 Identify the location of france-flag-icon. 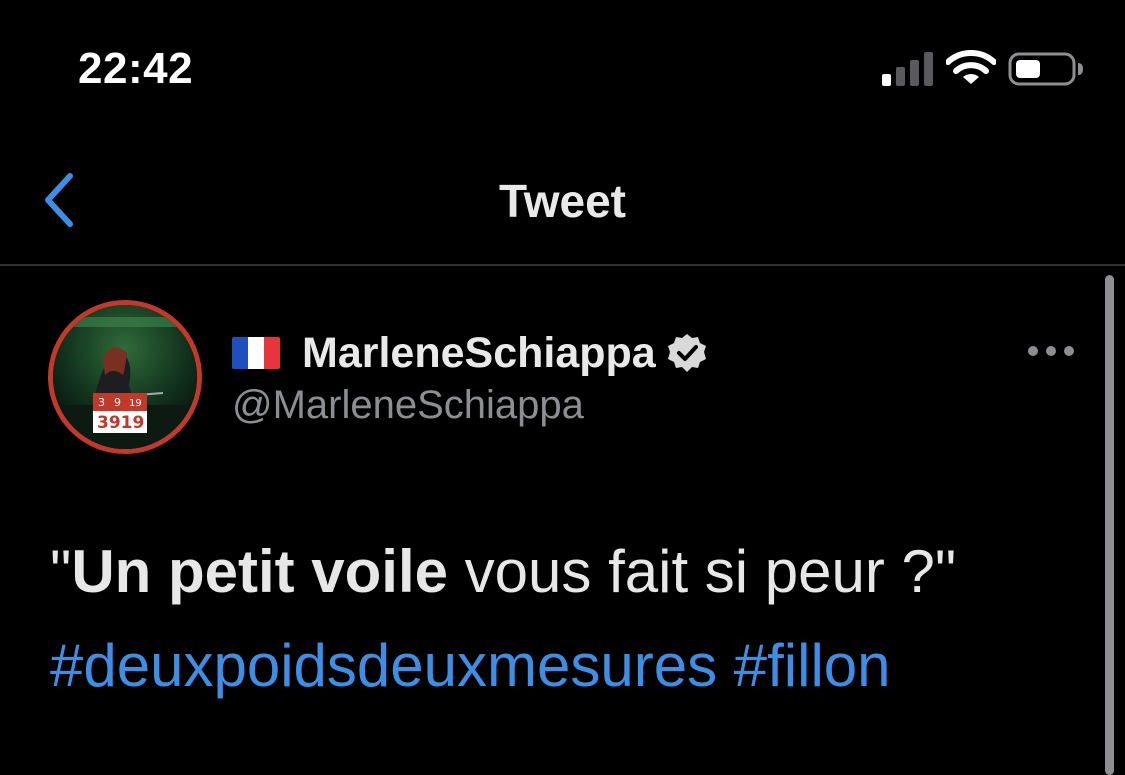
(256, 353).